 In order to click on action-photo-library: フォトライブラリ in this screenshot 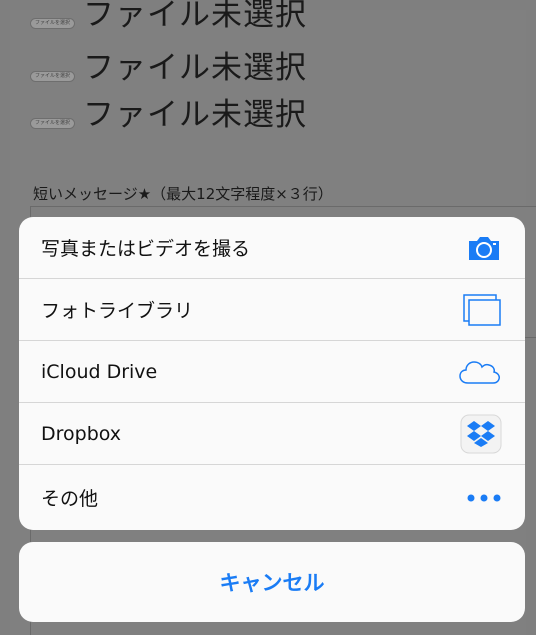, I will do `click(272, 310)`.